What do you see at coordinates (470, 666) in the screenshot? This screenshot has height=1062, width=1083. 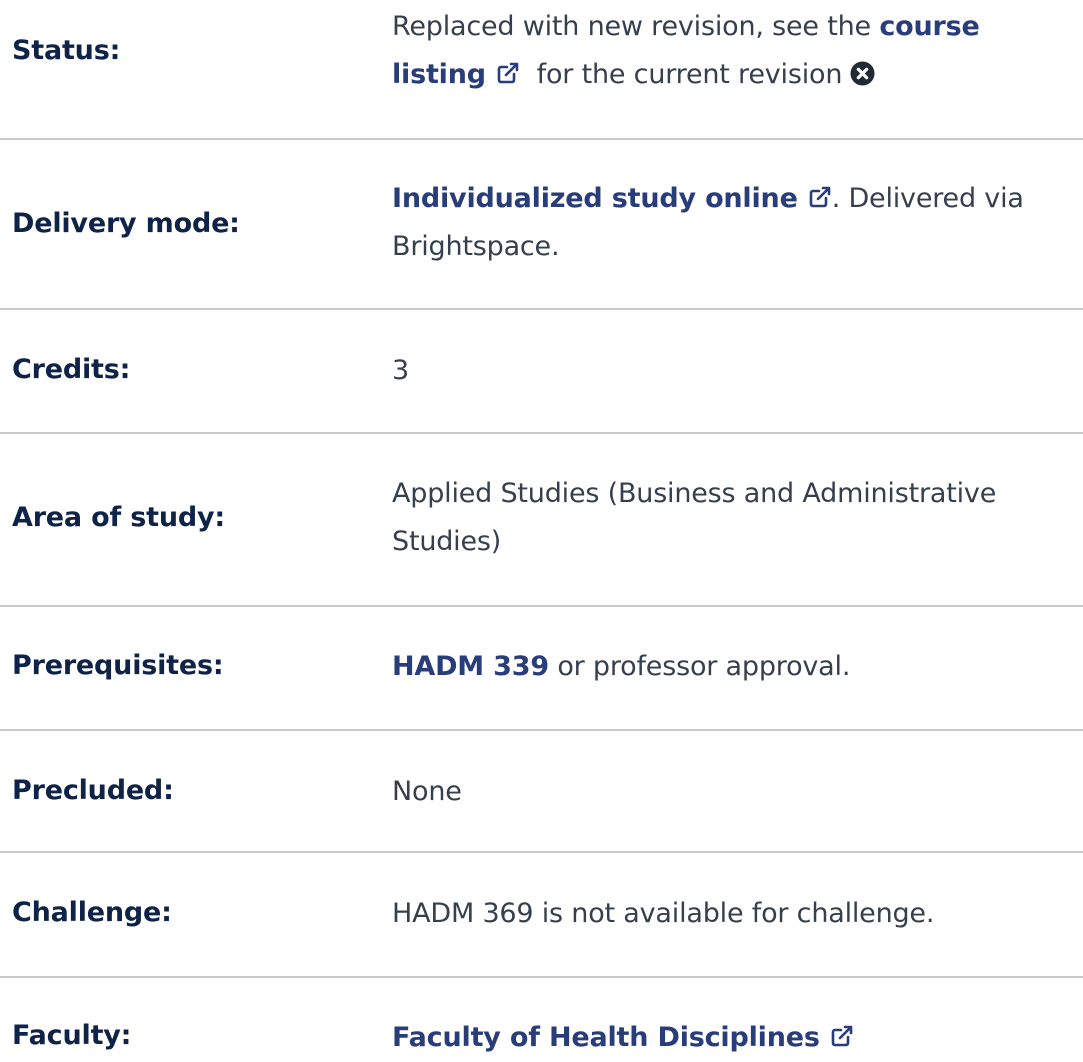 I see `hadm-339-link: HADM 339` at bounding box center [470, 666].